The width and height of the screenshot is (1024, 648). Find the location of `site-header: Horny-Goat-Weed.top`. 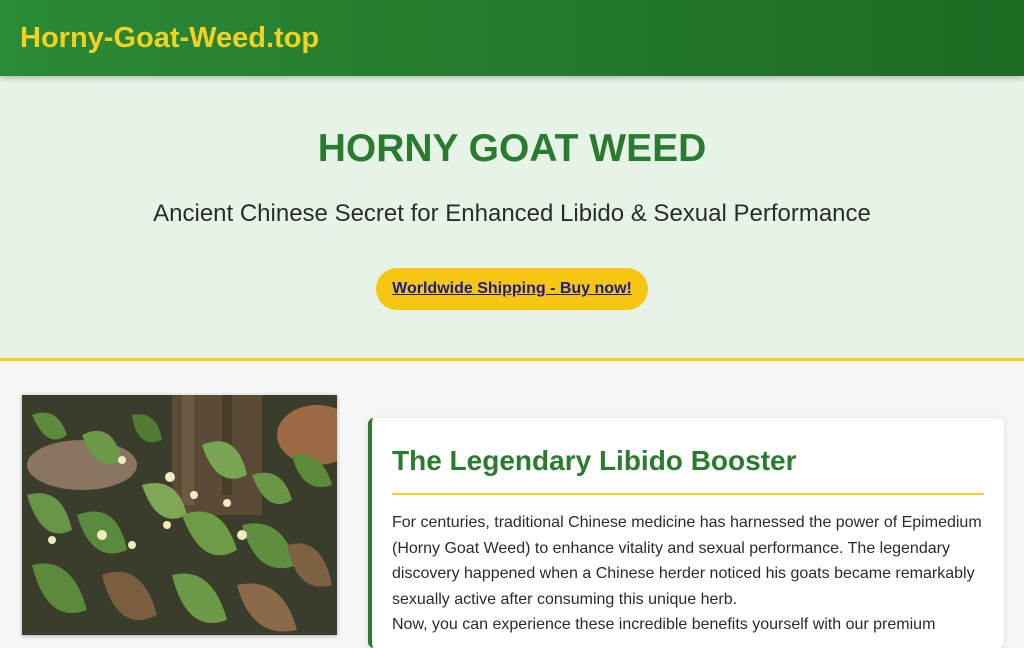

site-header: Horny-Goat-Weed.top is located at coordinates (512, 38).